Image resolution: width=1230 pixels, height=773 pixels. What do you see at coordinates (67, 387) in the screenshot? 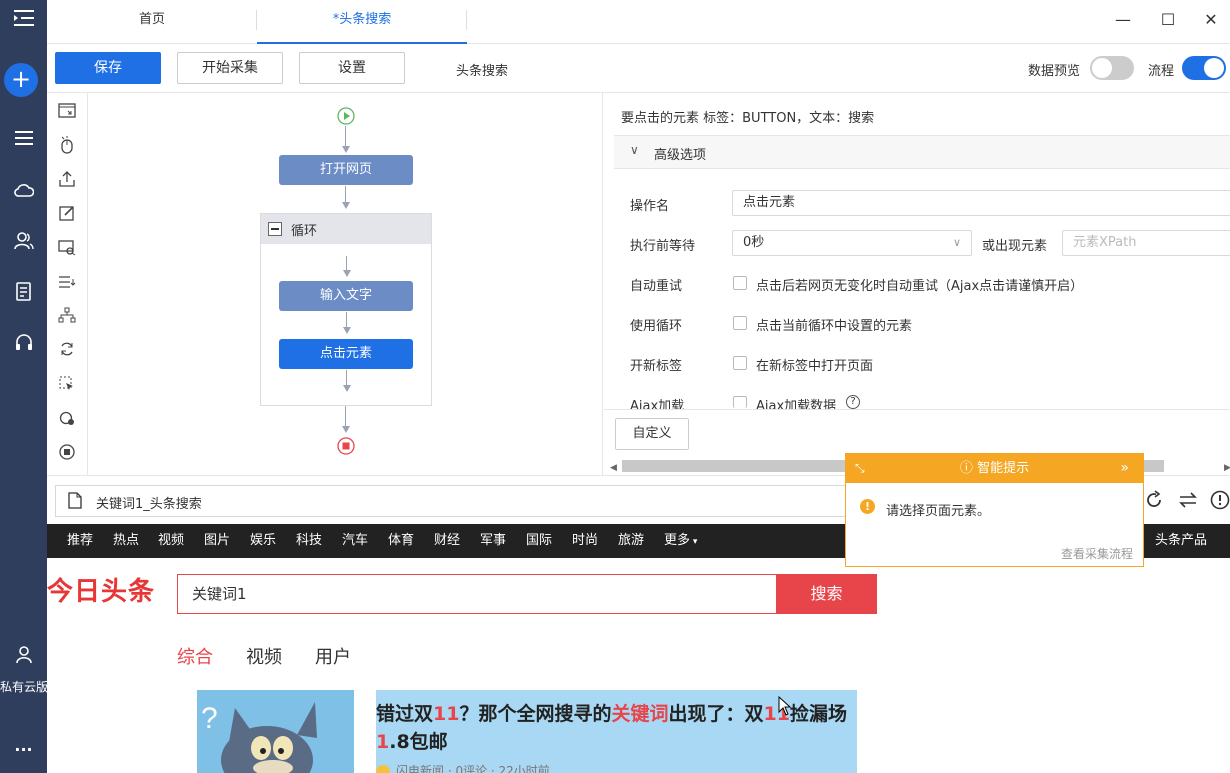
I see `select-element-icon` at bounding box center [67, 387].